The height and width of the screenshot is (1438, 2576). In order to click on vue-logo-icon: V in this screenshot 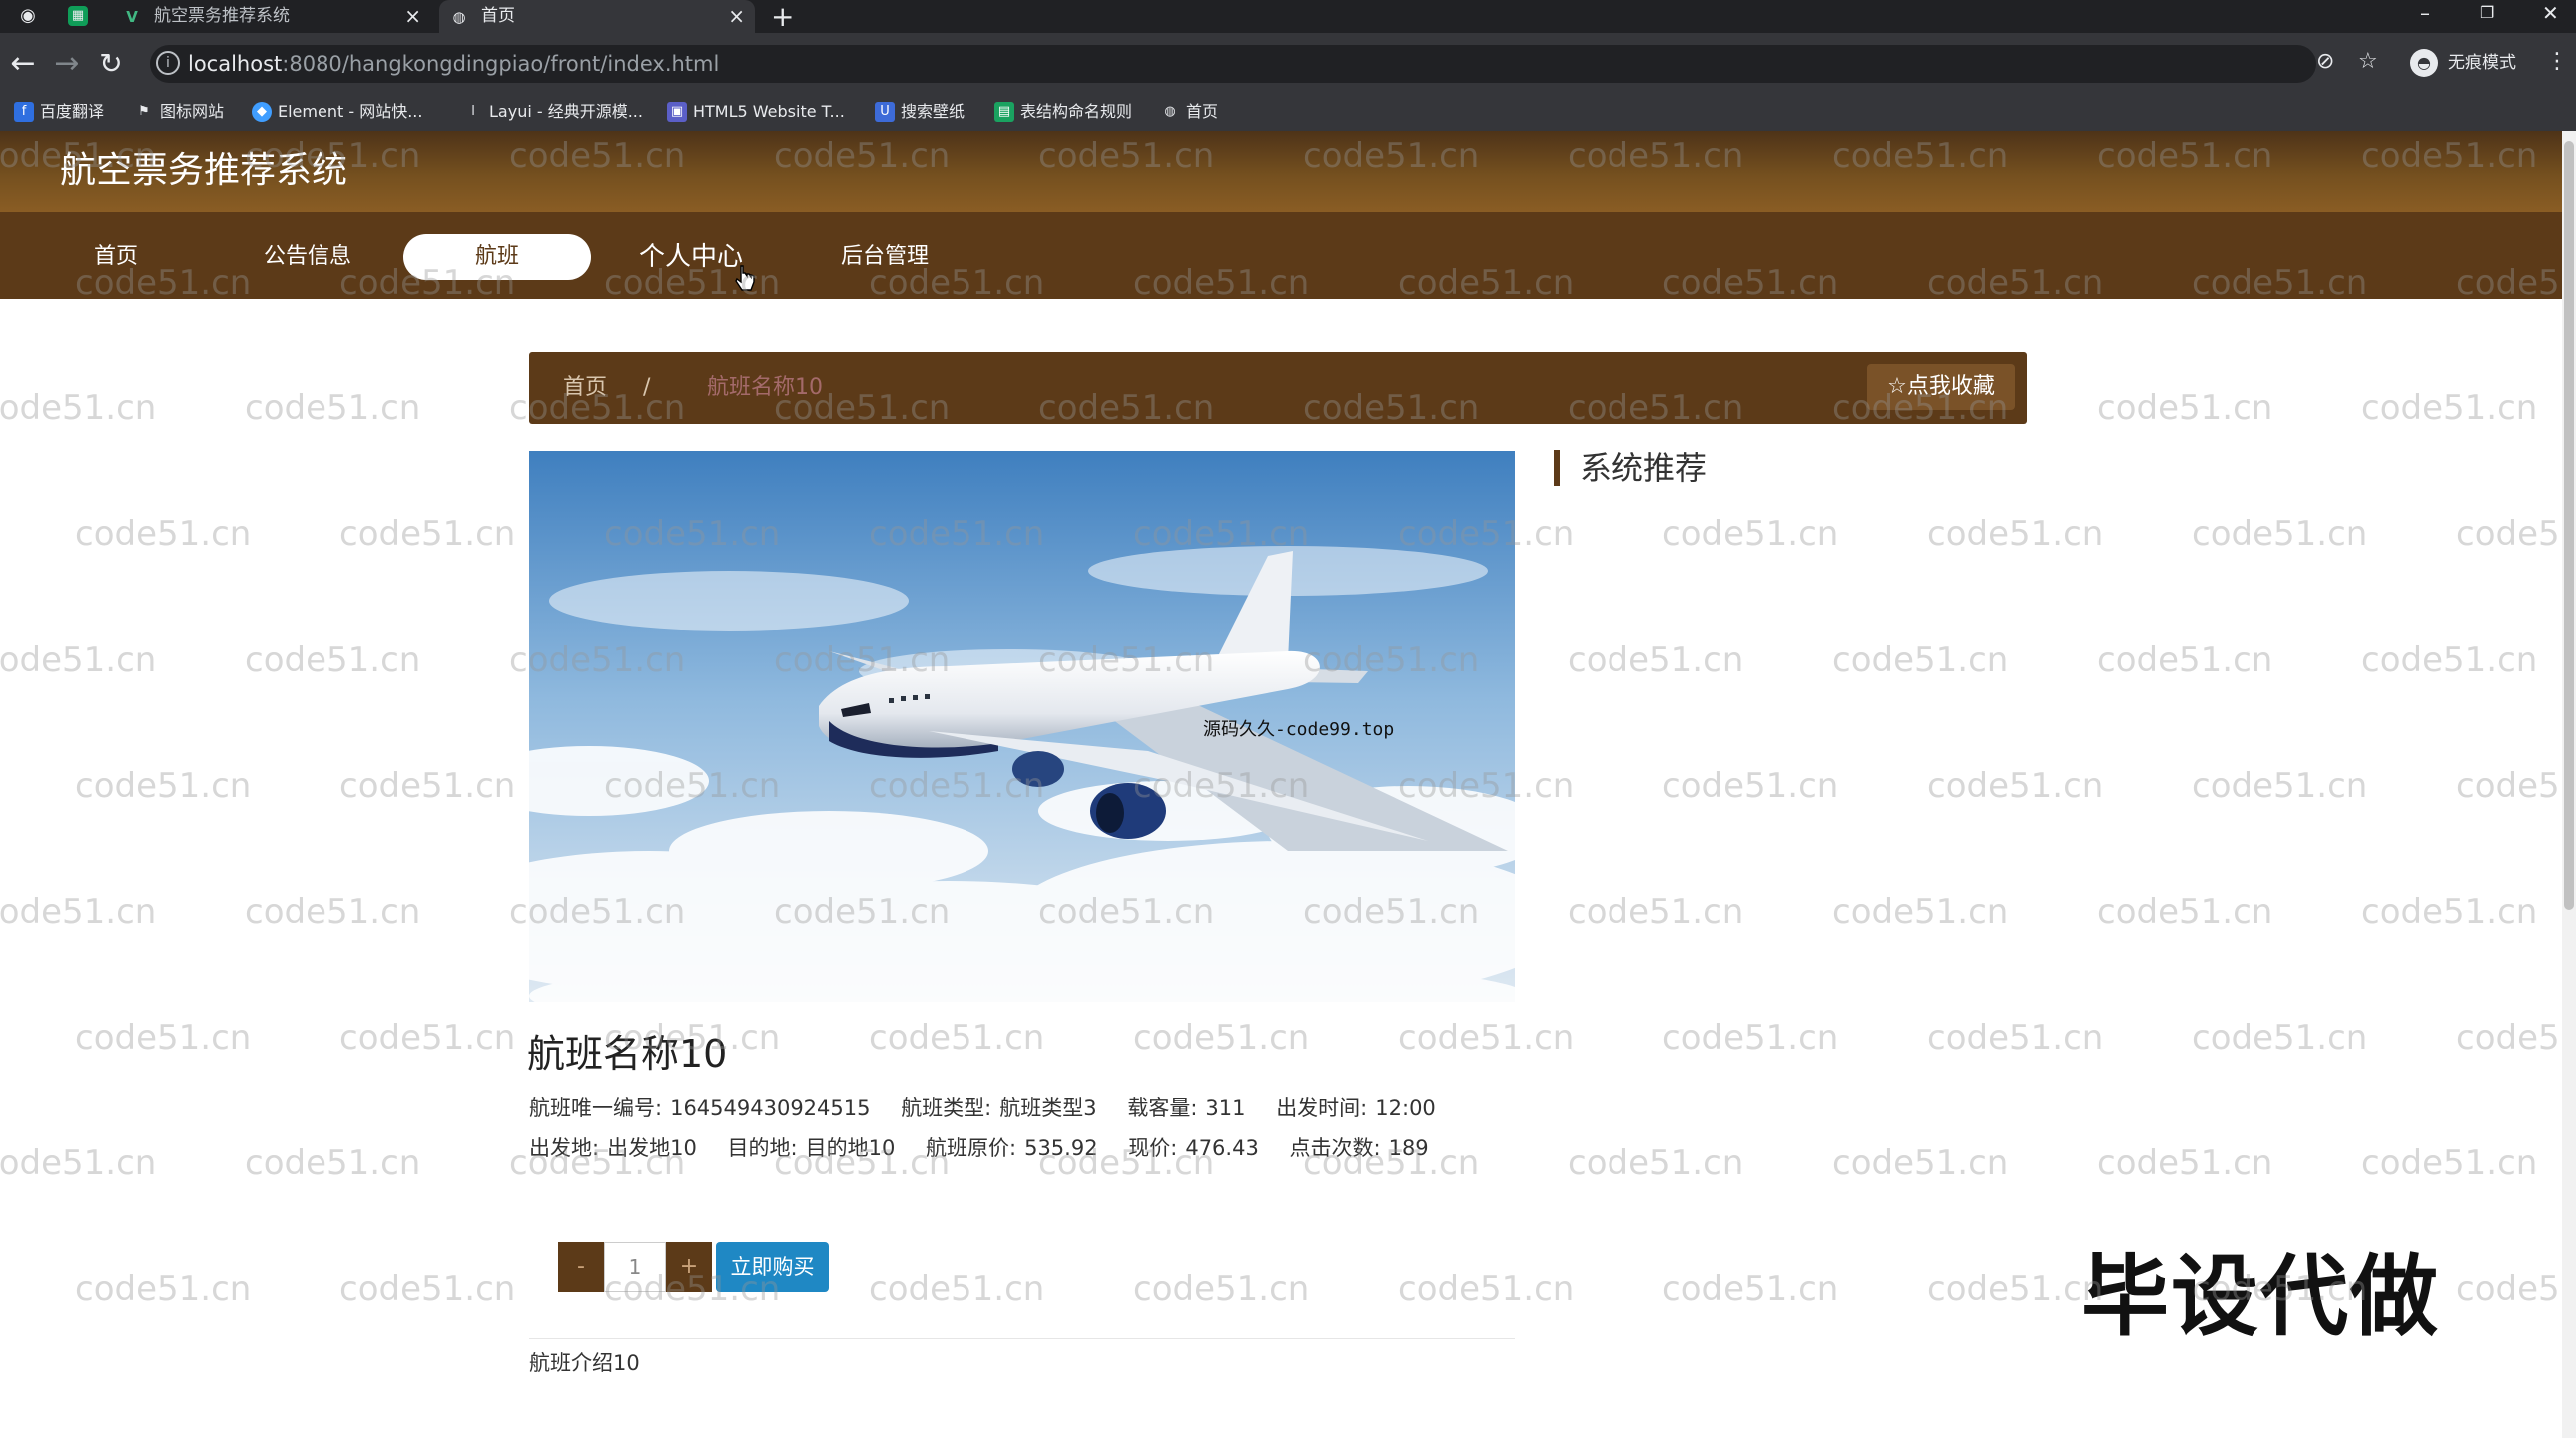, I will do `click(132, 17)`.